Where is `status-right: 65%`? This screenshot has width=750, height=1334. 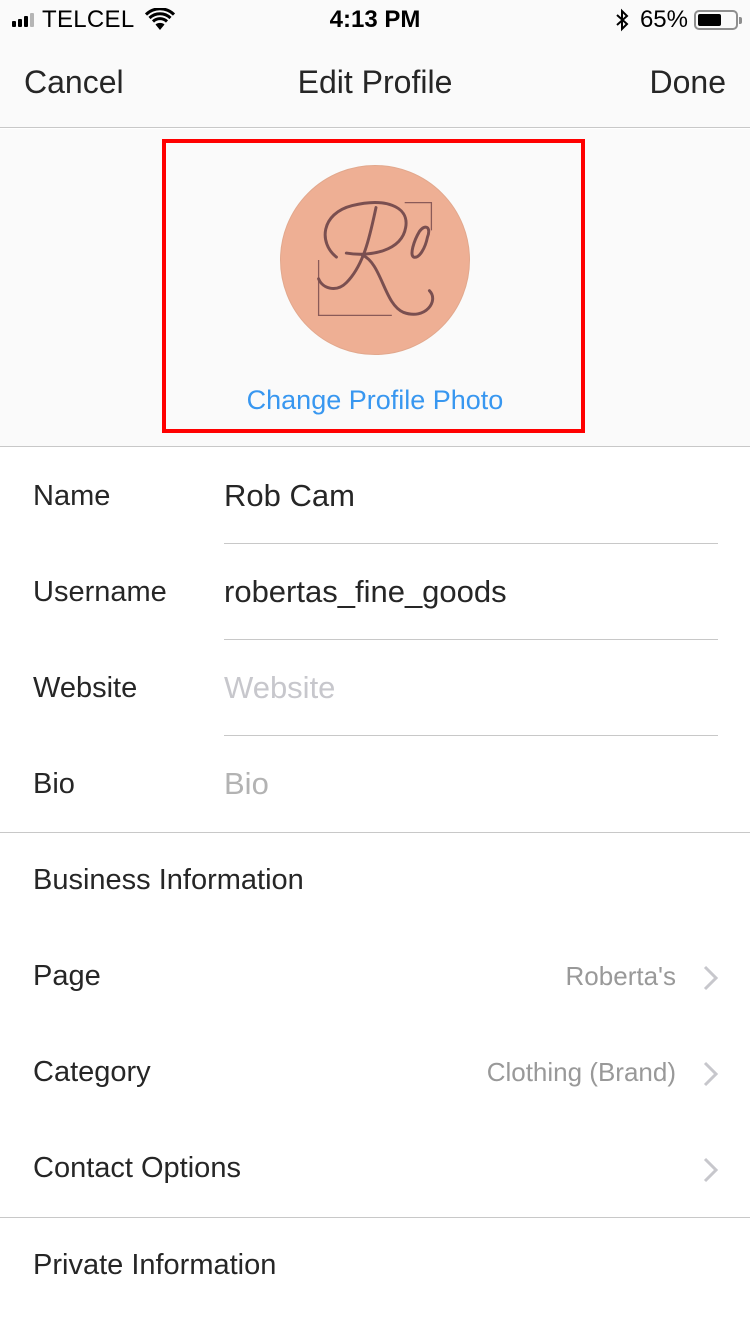
status-right: 65% is located at coordinates (678, 20).